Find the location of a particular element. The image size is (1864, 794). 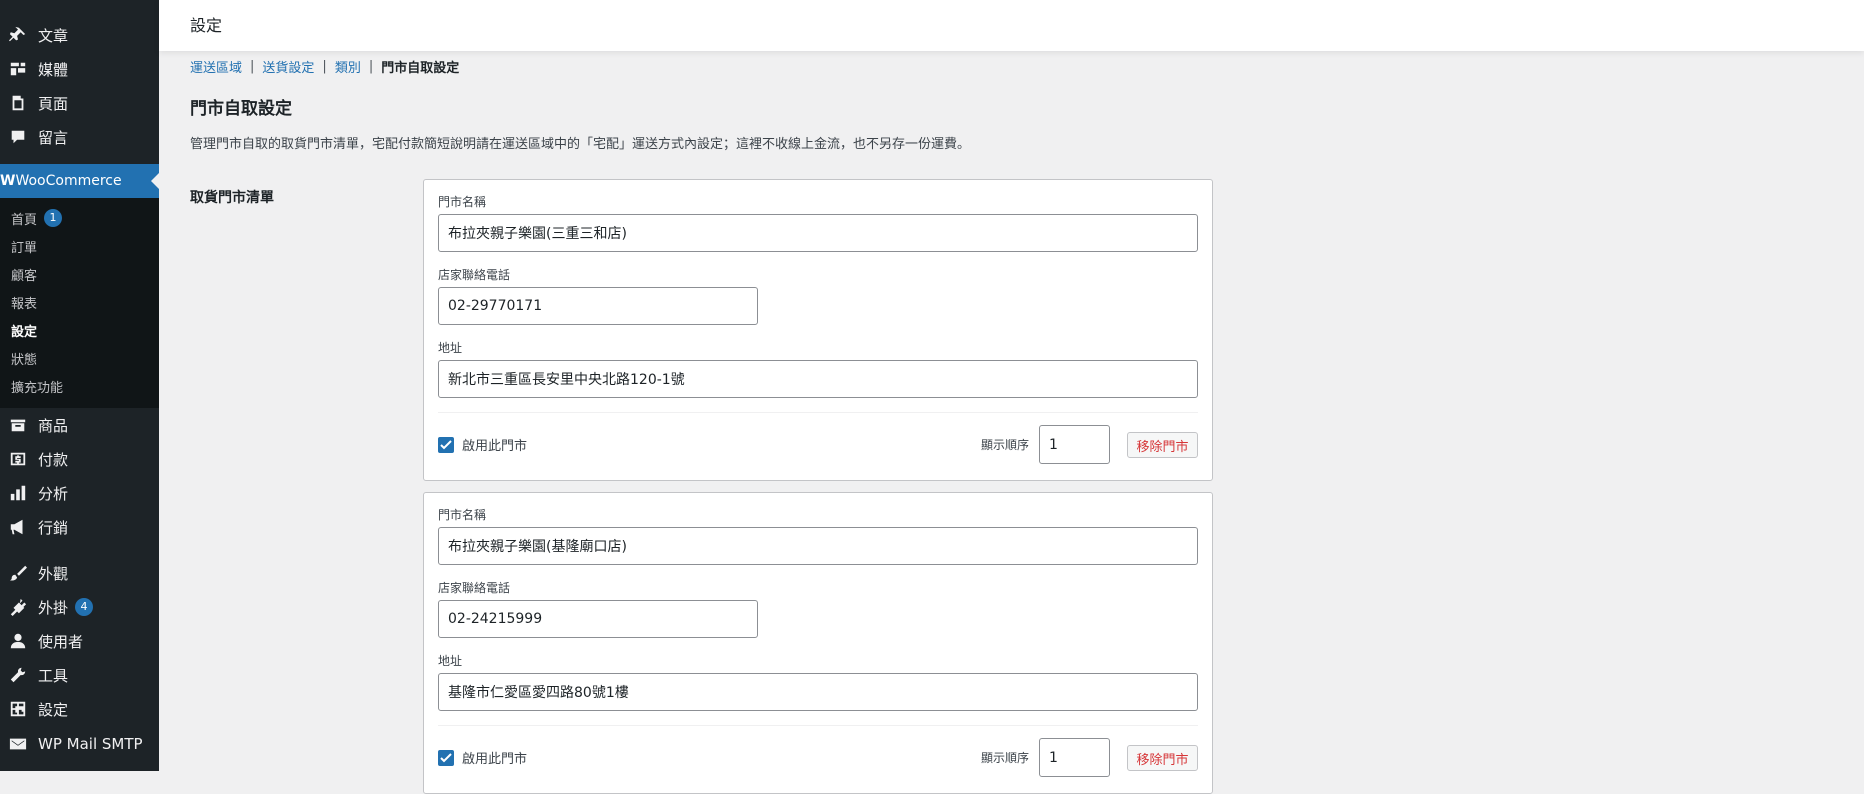

user-icon is located at coordinates (18, 641).